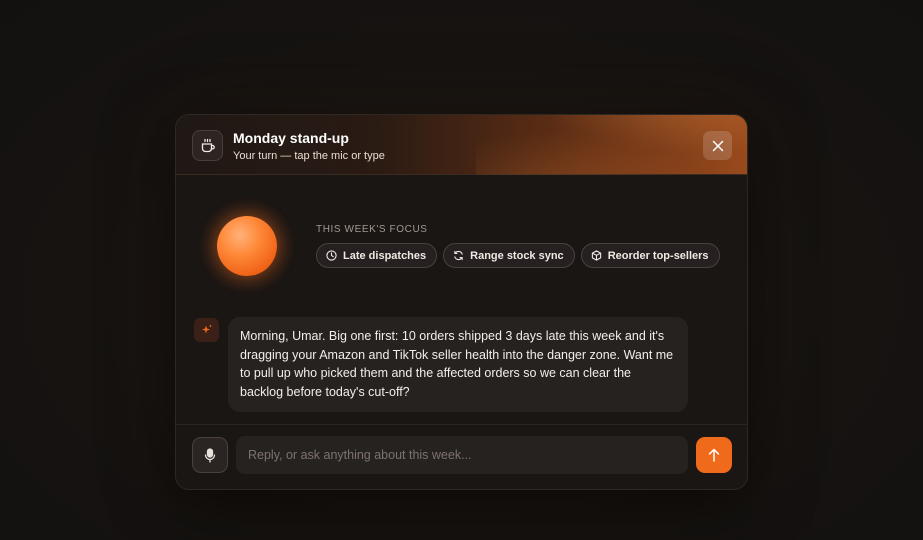 This screenshot has height=540, width=923. Describe the element at coordinates (372, 229) in the screenshot. I see `focus-label: THIS WEEK'S FOCUS` at that location.